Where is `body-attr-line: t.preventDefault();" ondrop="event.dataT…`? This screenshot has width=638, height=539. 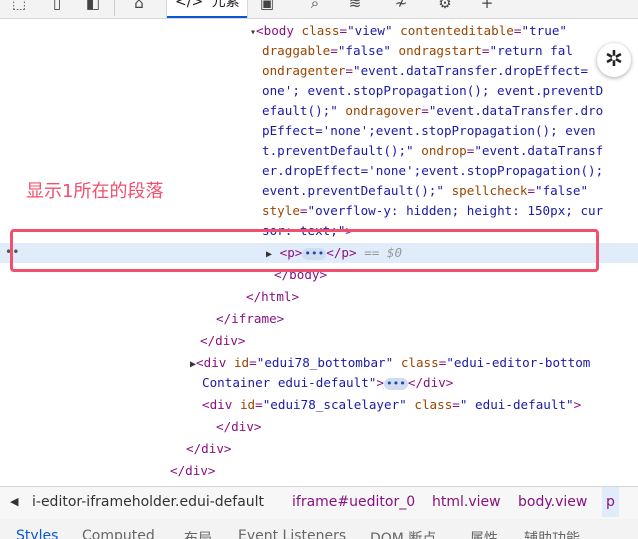 body-attr-line: t.preventDefault();" ondrop="event.dataT… is located at coordinates (433, 150).